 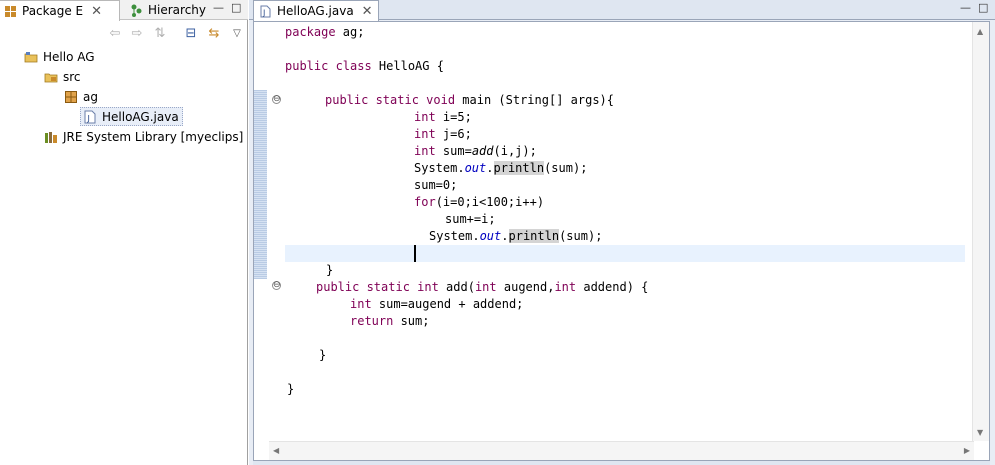 I want to click on package-icon, so click(x=71, y=96).